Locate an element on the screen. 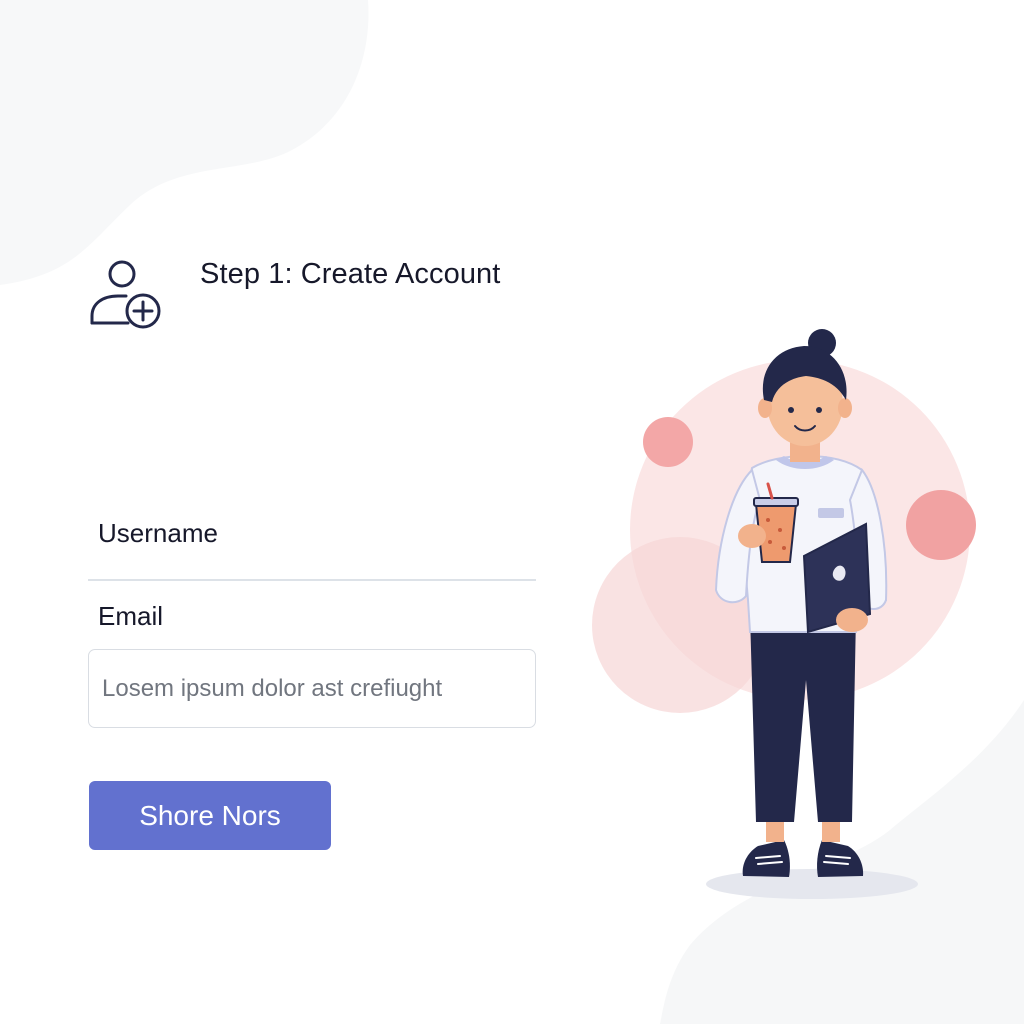 The height and width of the screenshot is (1024, 1024). username-label: Username is located at coordinates (158, 533).